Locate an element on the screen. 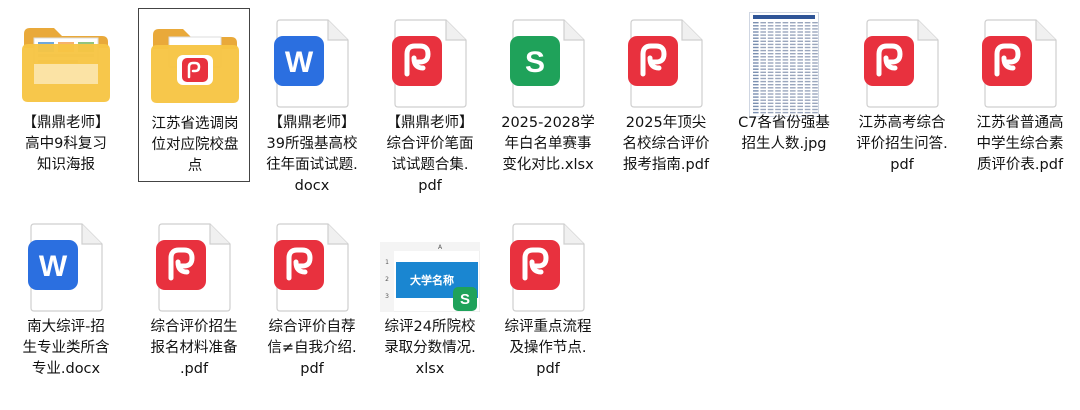 The image size is (1080, 410). file-name-label: 南大综评-招 生专业类所含 专业.docx is located at coordinates (66, 348).